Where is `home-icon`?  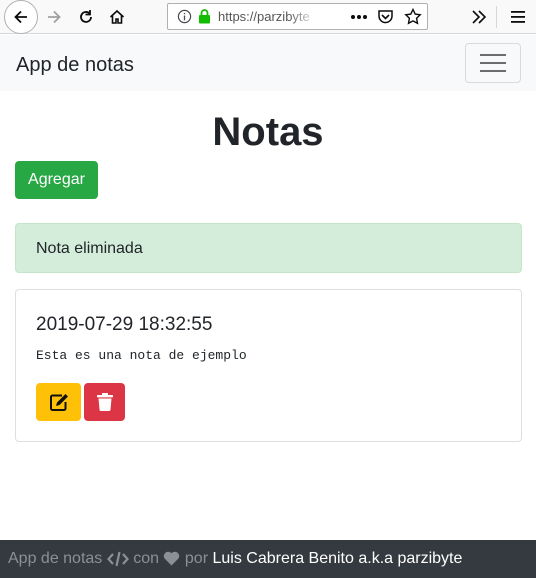 home-icon is located at coordinates (117, 16).